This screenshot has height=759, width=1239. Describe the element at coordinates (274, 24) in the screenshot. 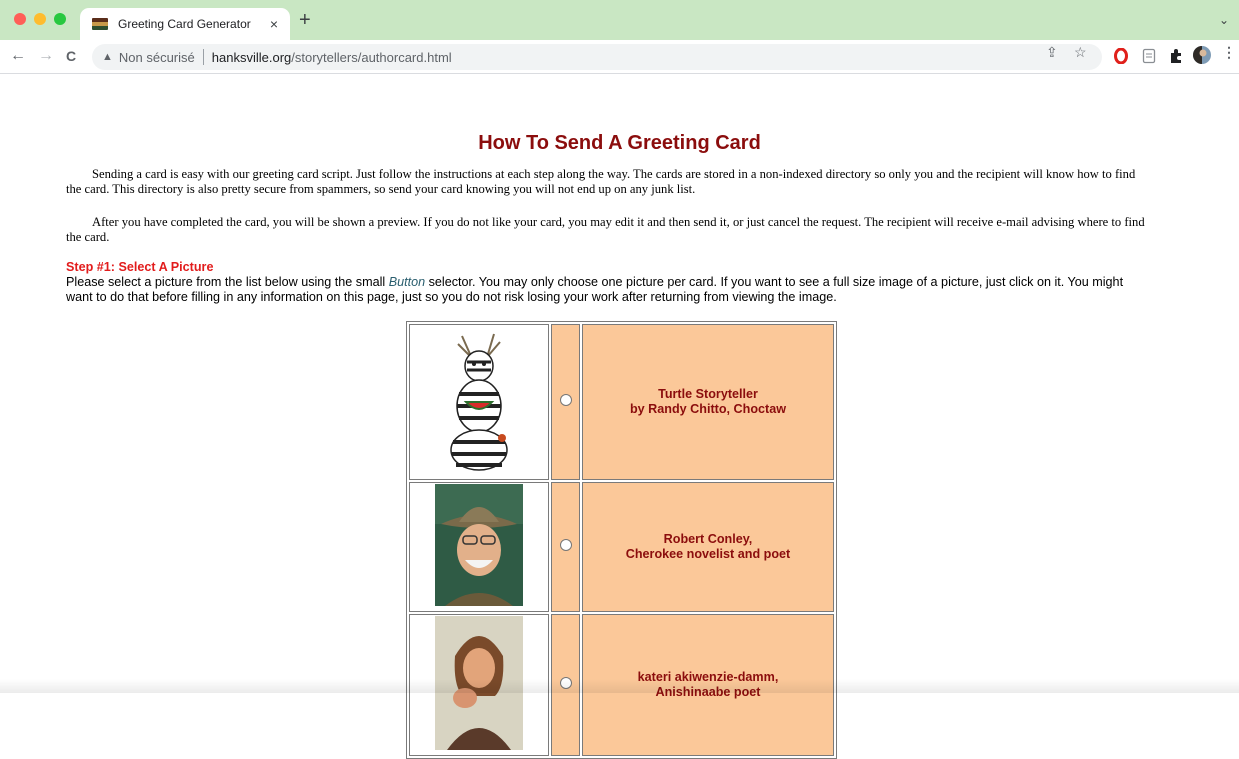

I see `tab-close-icon: ×` at that location.